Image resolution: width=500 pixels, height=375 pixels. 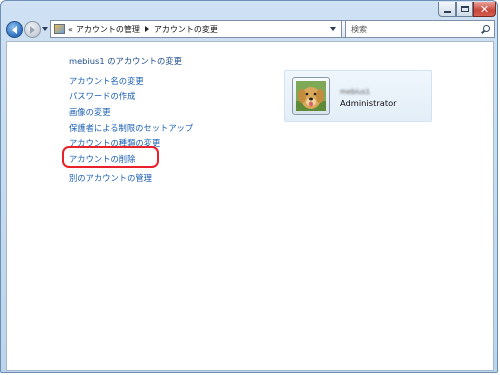 I want to click on address-bar: « アカウントの管理 アカウントの変更, so click(x=196, y=29).